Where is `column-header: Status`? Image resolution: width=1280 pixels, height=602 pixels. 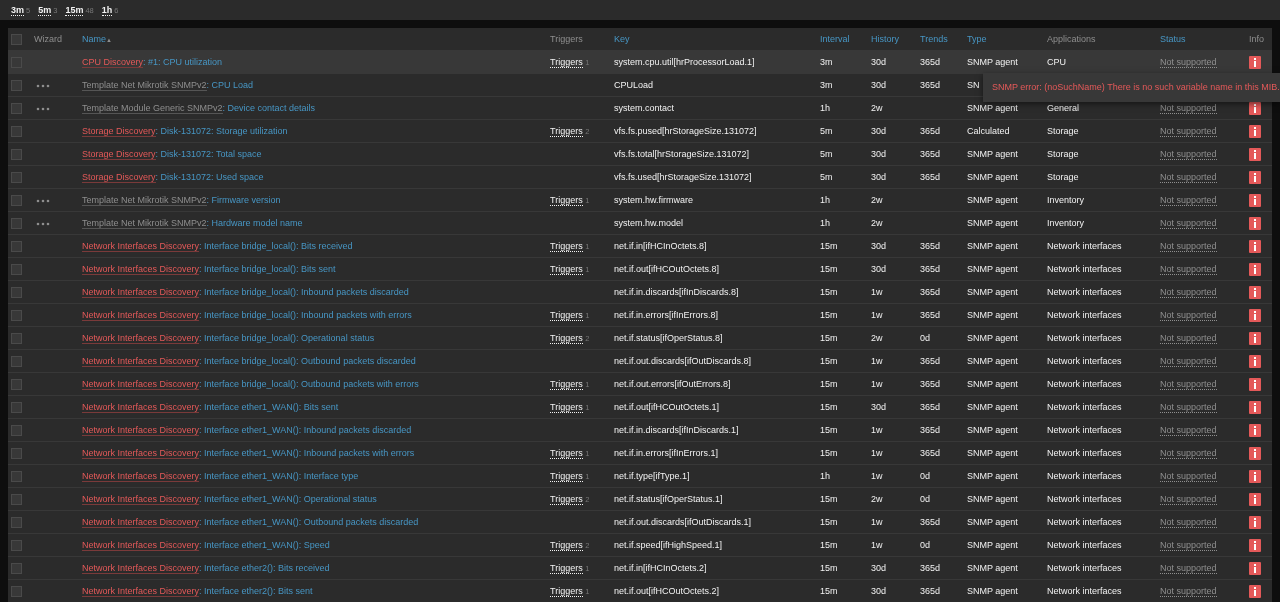
column-header: Status is located at coordinates (1173, 39).